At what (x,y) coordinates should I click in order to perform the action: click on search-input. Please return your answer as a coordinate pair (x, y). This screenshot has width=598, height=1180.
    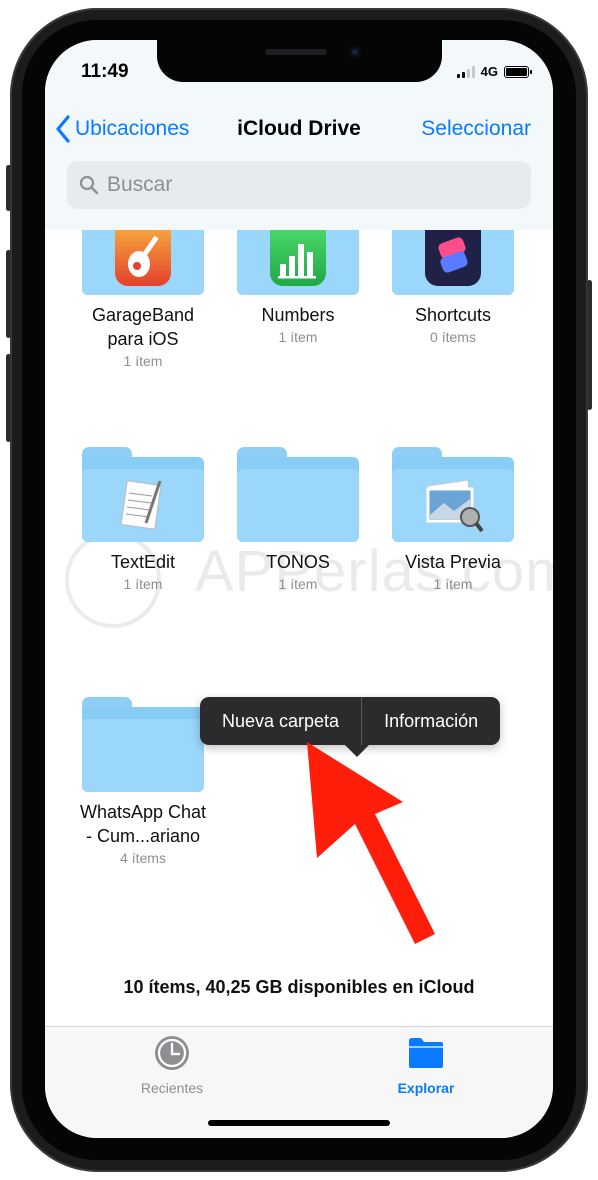
    Looking at the image, I should click on (297, 185).